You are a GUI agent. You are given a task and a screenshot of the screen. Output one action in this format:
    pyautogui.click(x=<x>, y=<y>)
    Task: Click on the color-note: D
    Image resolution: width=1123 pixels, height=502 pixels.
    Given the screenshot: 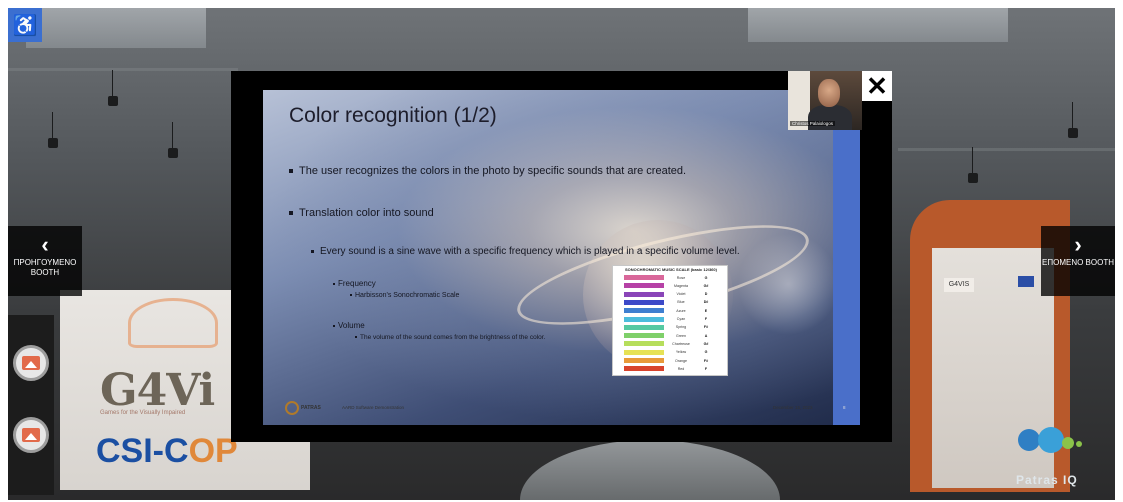 What is the action you would take?
    pyautogui.click(x=706, y=294)
    